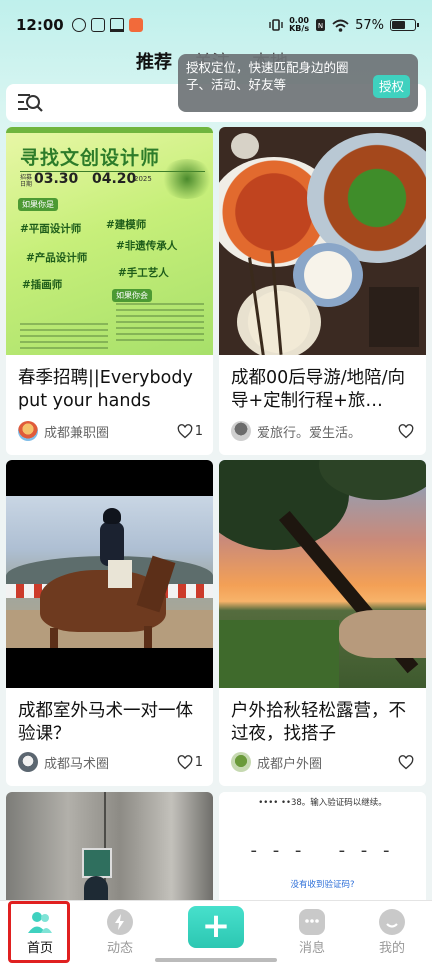  Describe the element at coordinates (119, 948) in the screenshot. I see `nav-label: 动态` at that location.